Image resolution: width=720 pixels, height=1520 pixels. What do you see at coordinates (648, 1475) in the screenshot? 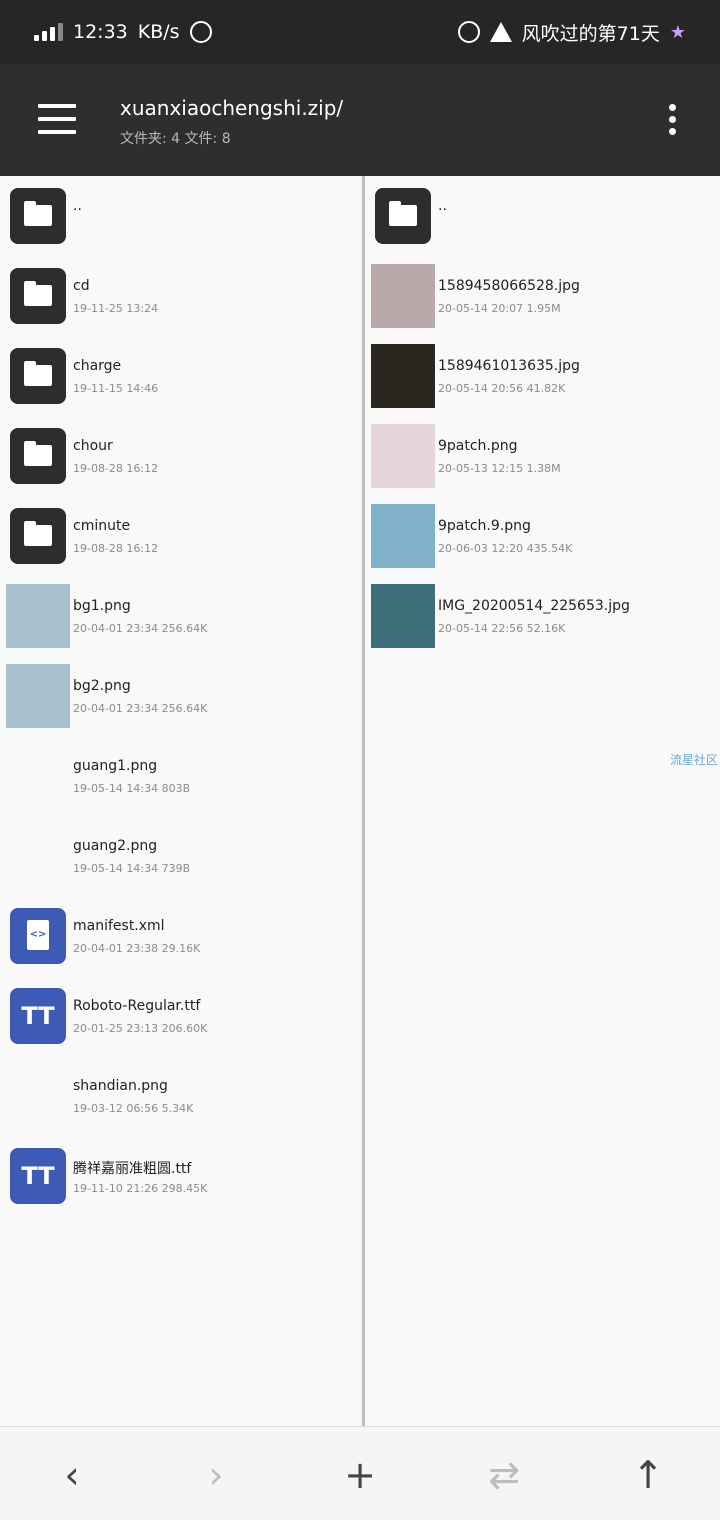
I see `up-directory-button: ↑` at bounding box center [648, 1475].